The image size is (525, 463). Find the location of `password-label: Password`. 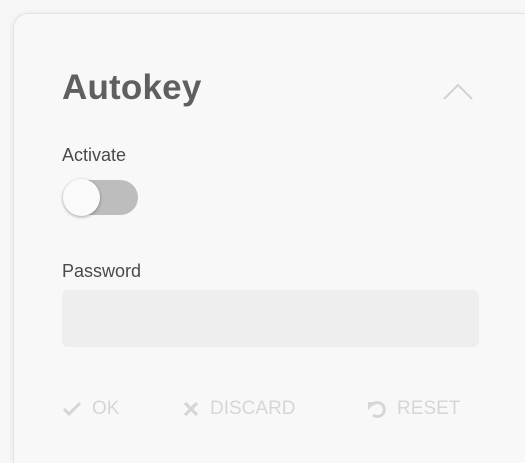

password-label: Password is located at coordinates (102, 271).